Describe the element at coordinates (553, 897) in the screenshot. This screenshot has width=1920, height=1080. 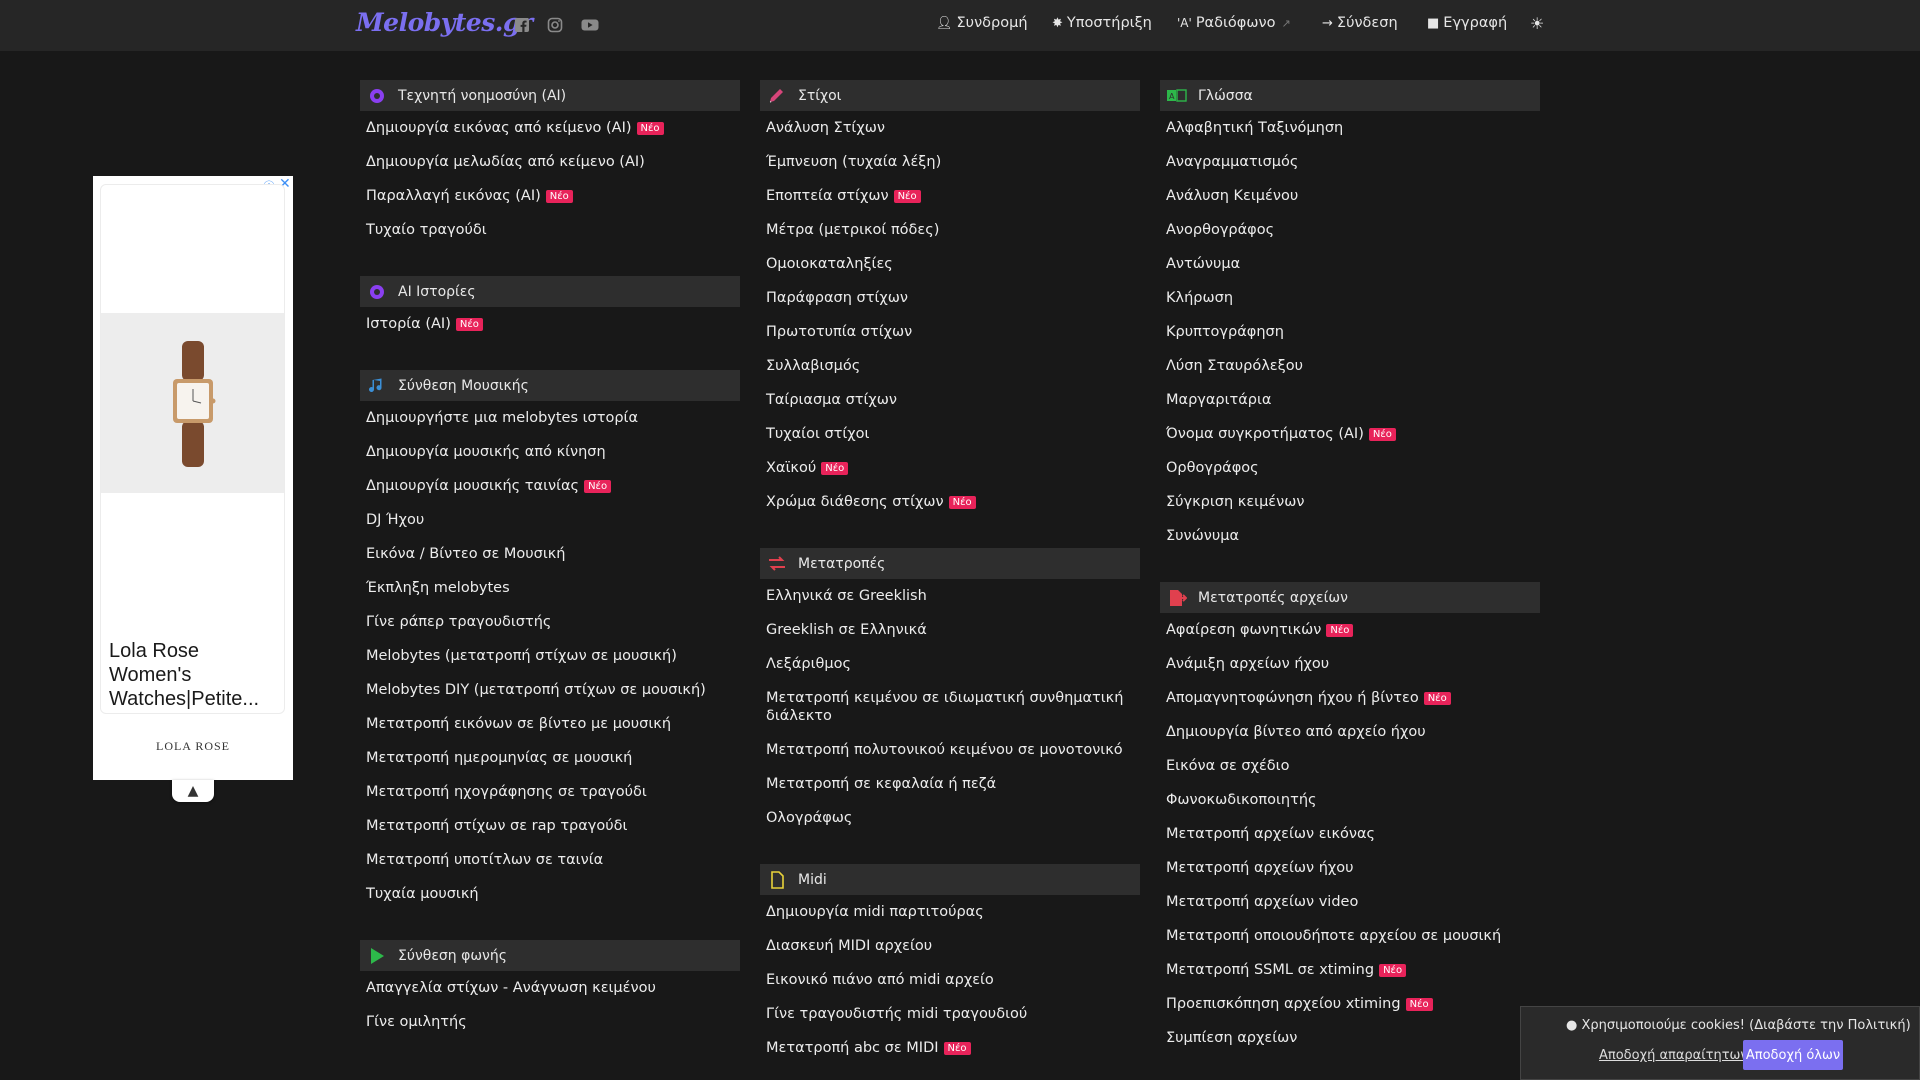
I see `menu-link: Τυχαία μουσική` at that location.